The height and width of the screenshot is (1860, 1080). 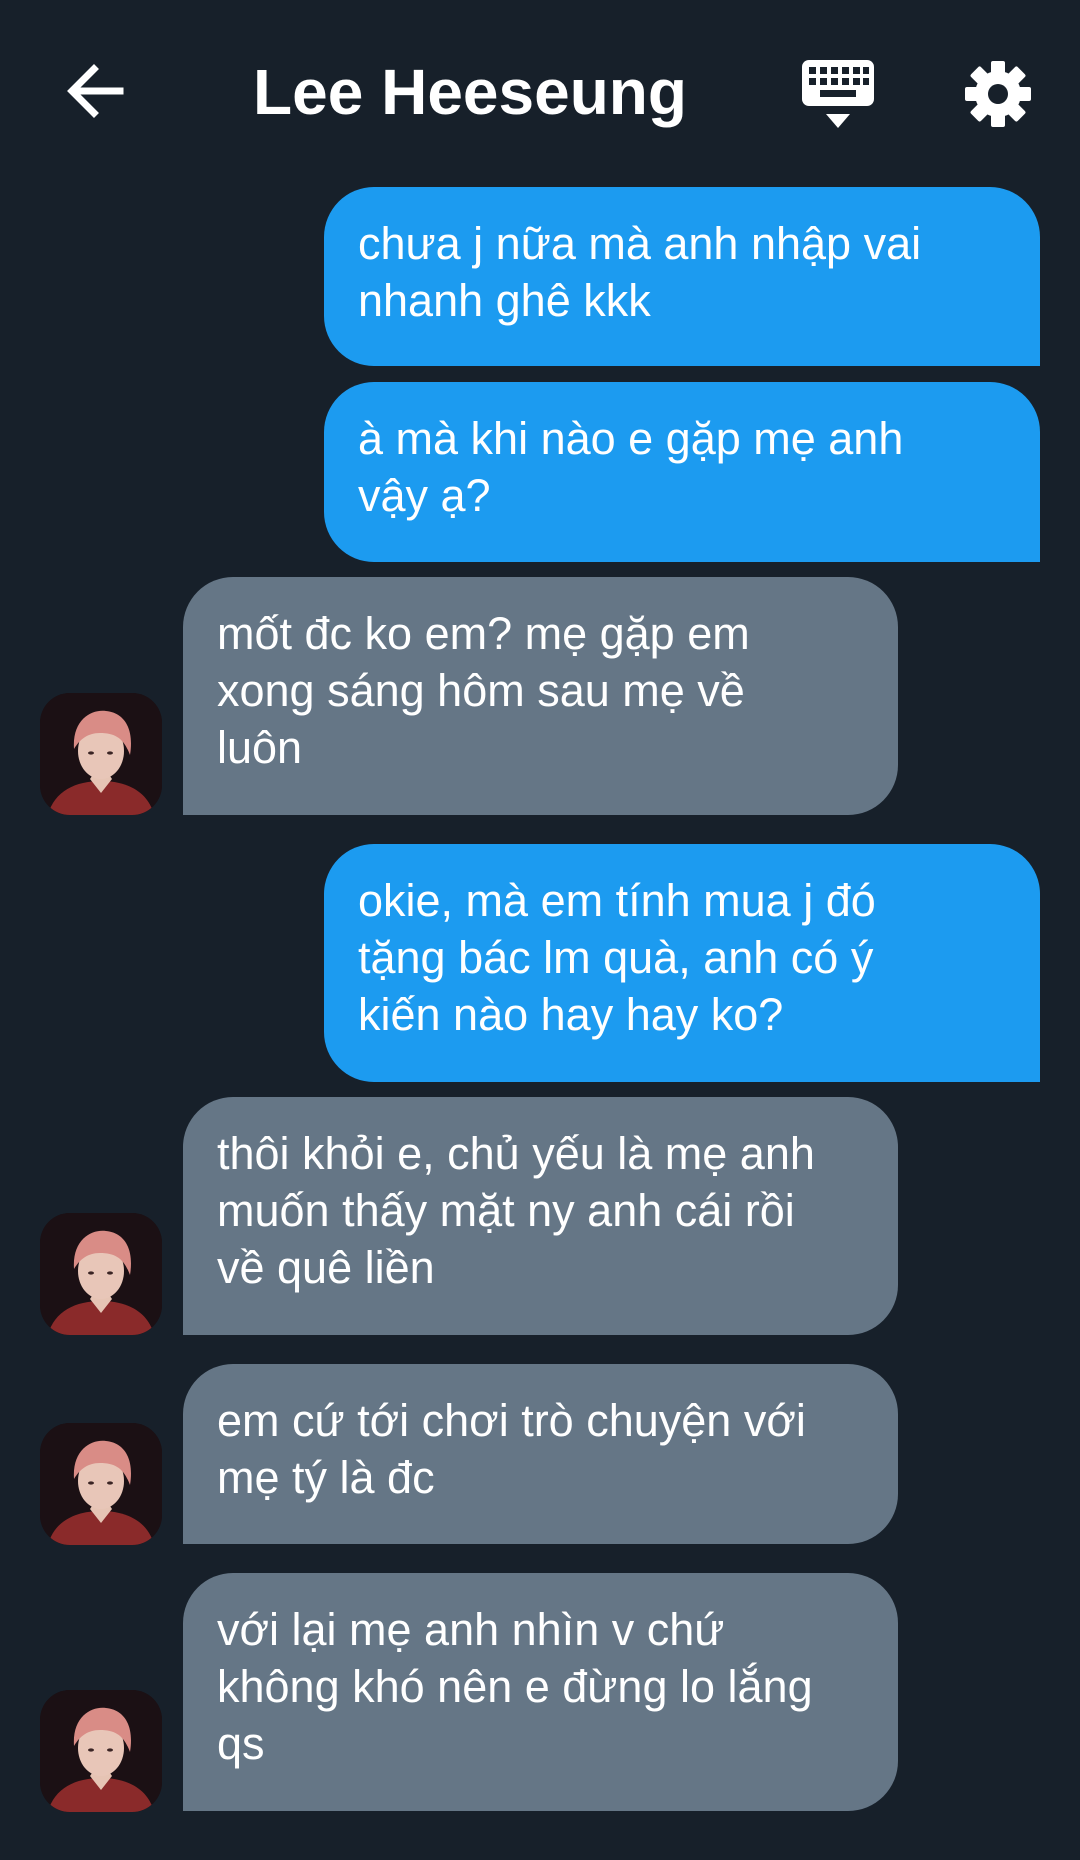 I want to click on message-line: vậy ạ?, so click(x=424, y=495).